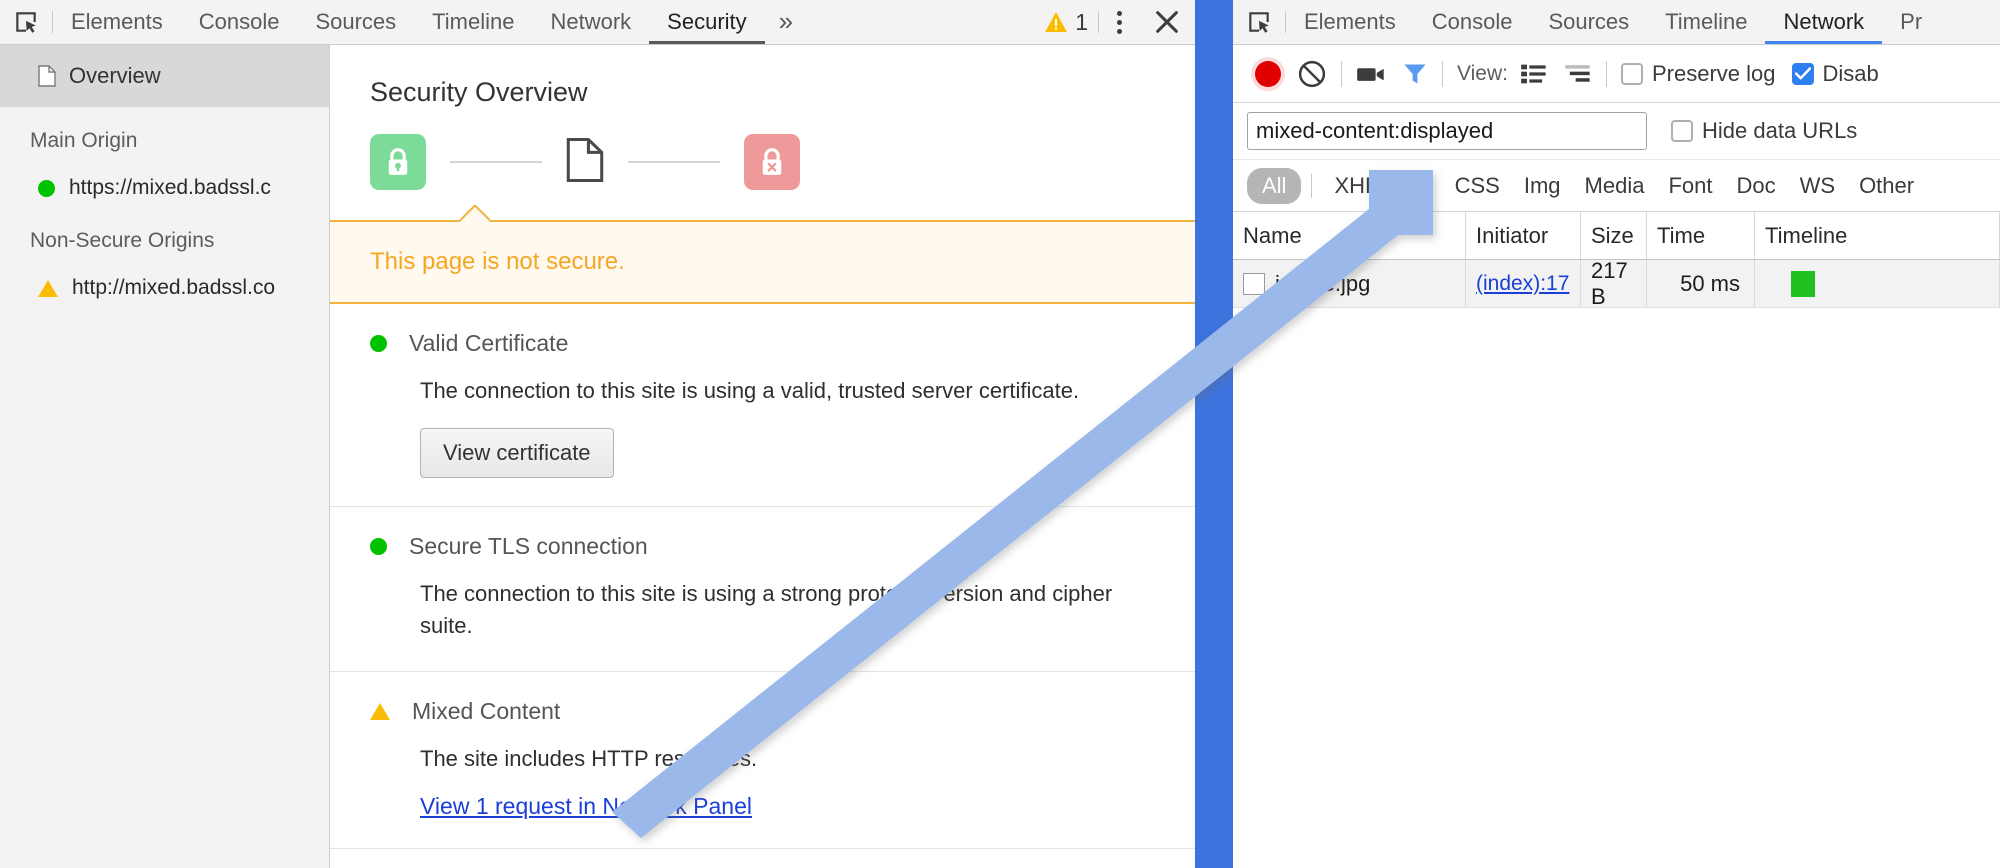  I want to click on filter-input, so click(1447, 131).